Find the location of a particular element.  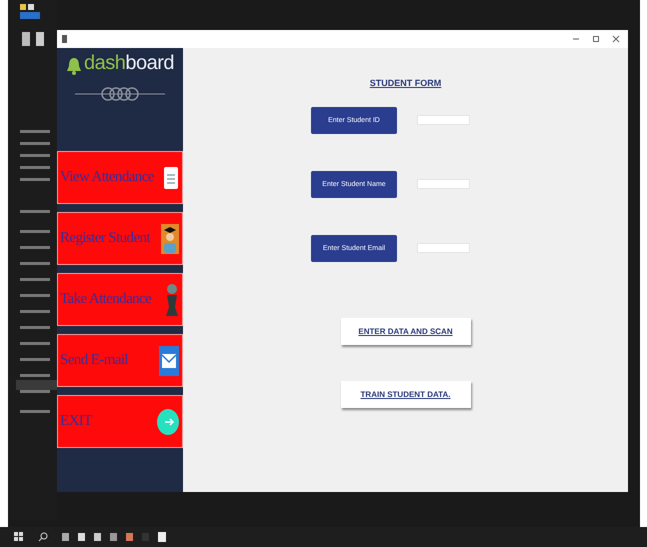

mail-icon is located at coordinates (169, 361).